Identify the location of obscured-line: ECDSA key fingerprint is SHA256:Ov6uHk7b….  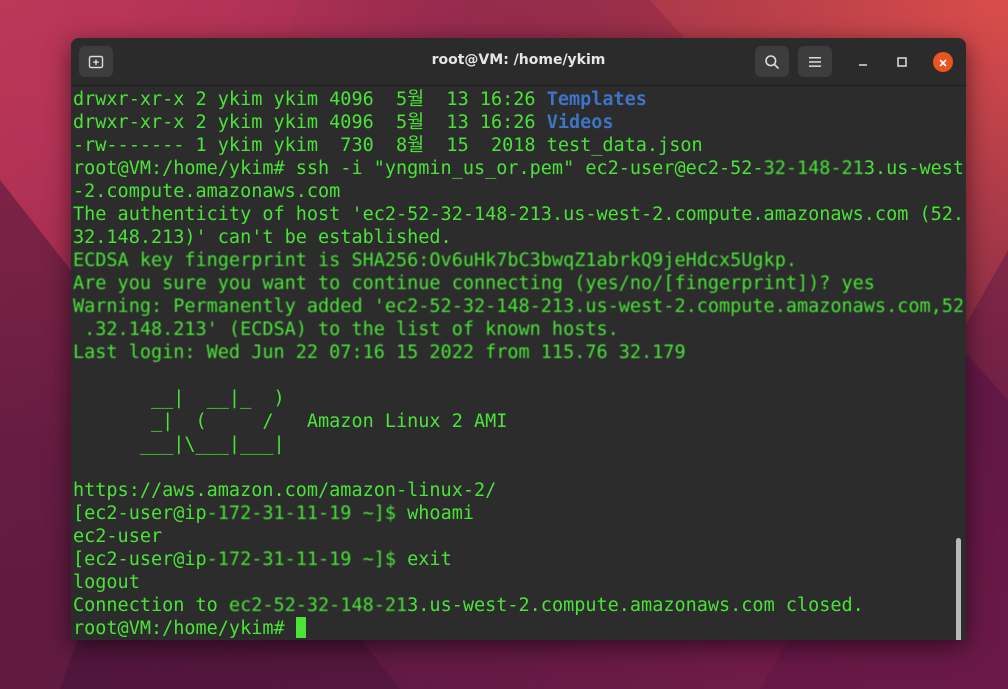
(435, 260).